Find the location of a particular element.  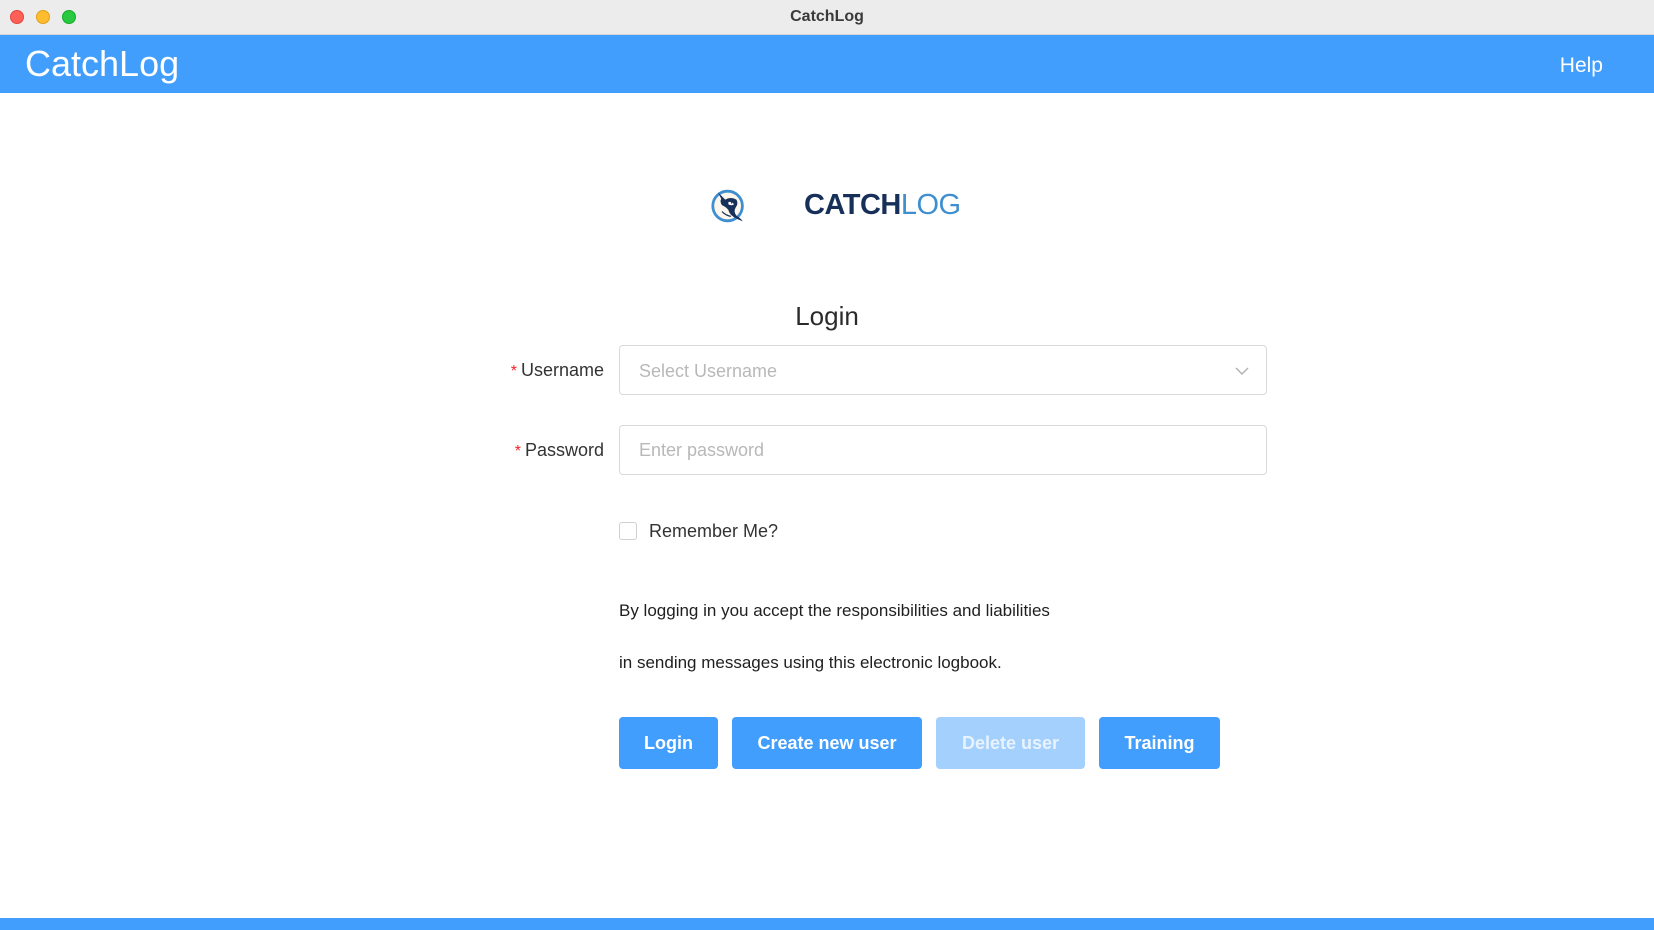

catchlog-logo is located at coordinates (727, 206).